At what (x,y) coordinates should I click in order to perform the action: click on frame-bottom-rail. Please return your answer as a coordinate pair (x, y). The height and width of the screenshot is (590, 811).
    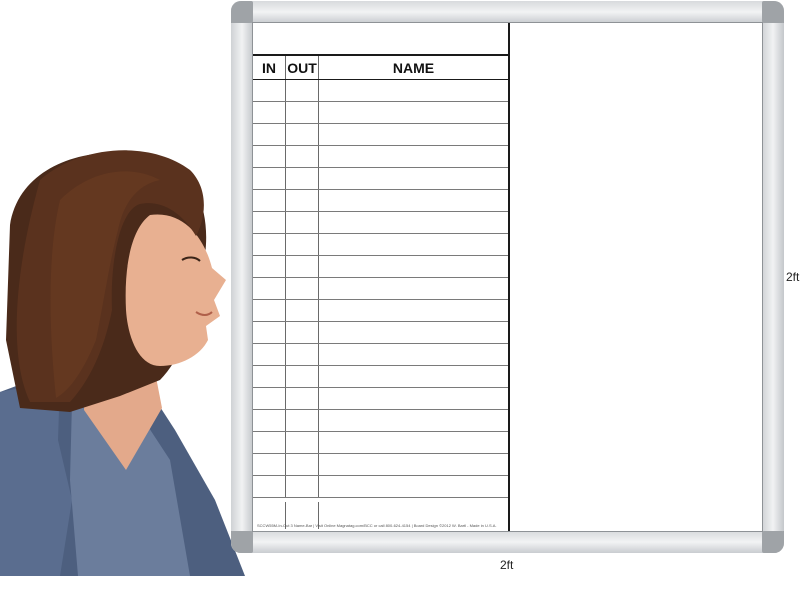
    Looking at the image, I should click on (507, 542).